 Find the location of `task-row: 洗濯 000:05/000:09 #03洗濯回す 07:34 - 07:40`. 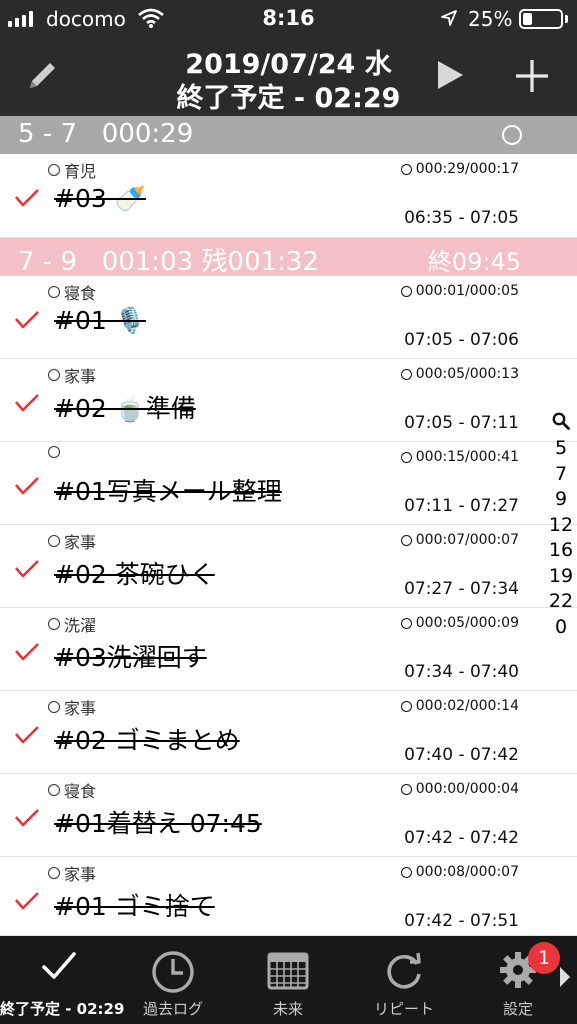

task-row: 洗濯 000:05/000:09 #03洗濯回す 07:34 - 07:40 is located at coordinates (288, 649).